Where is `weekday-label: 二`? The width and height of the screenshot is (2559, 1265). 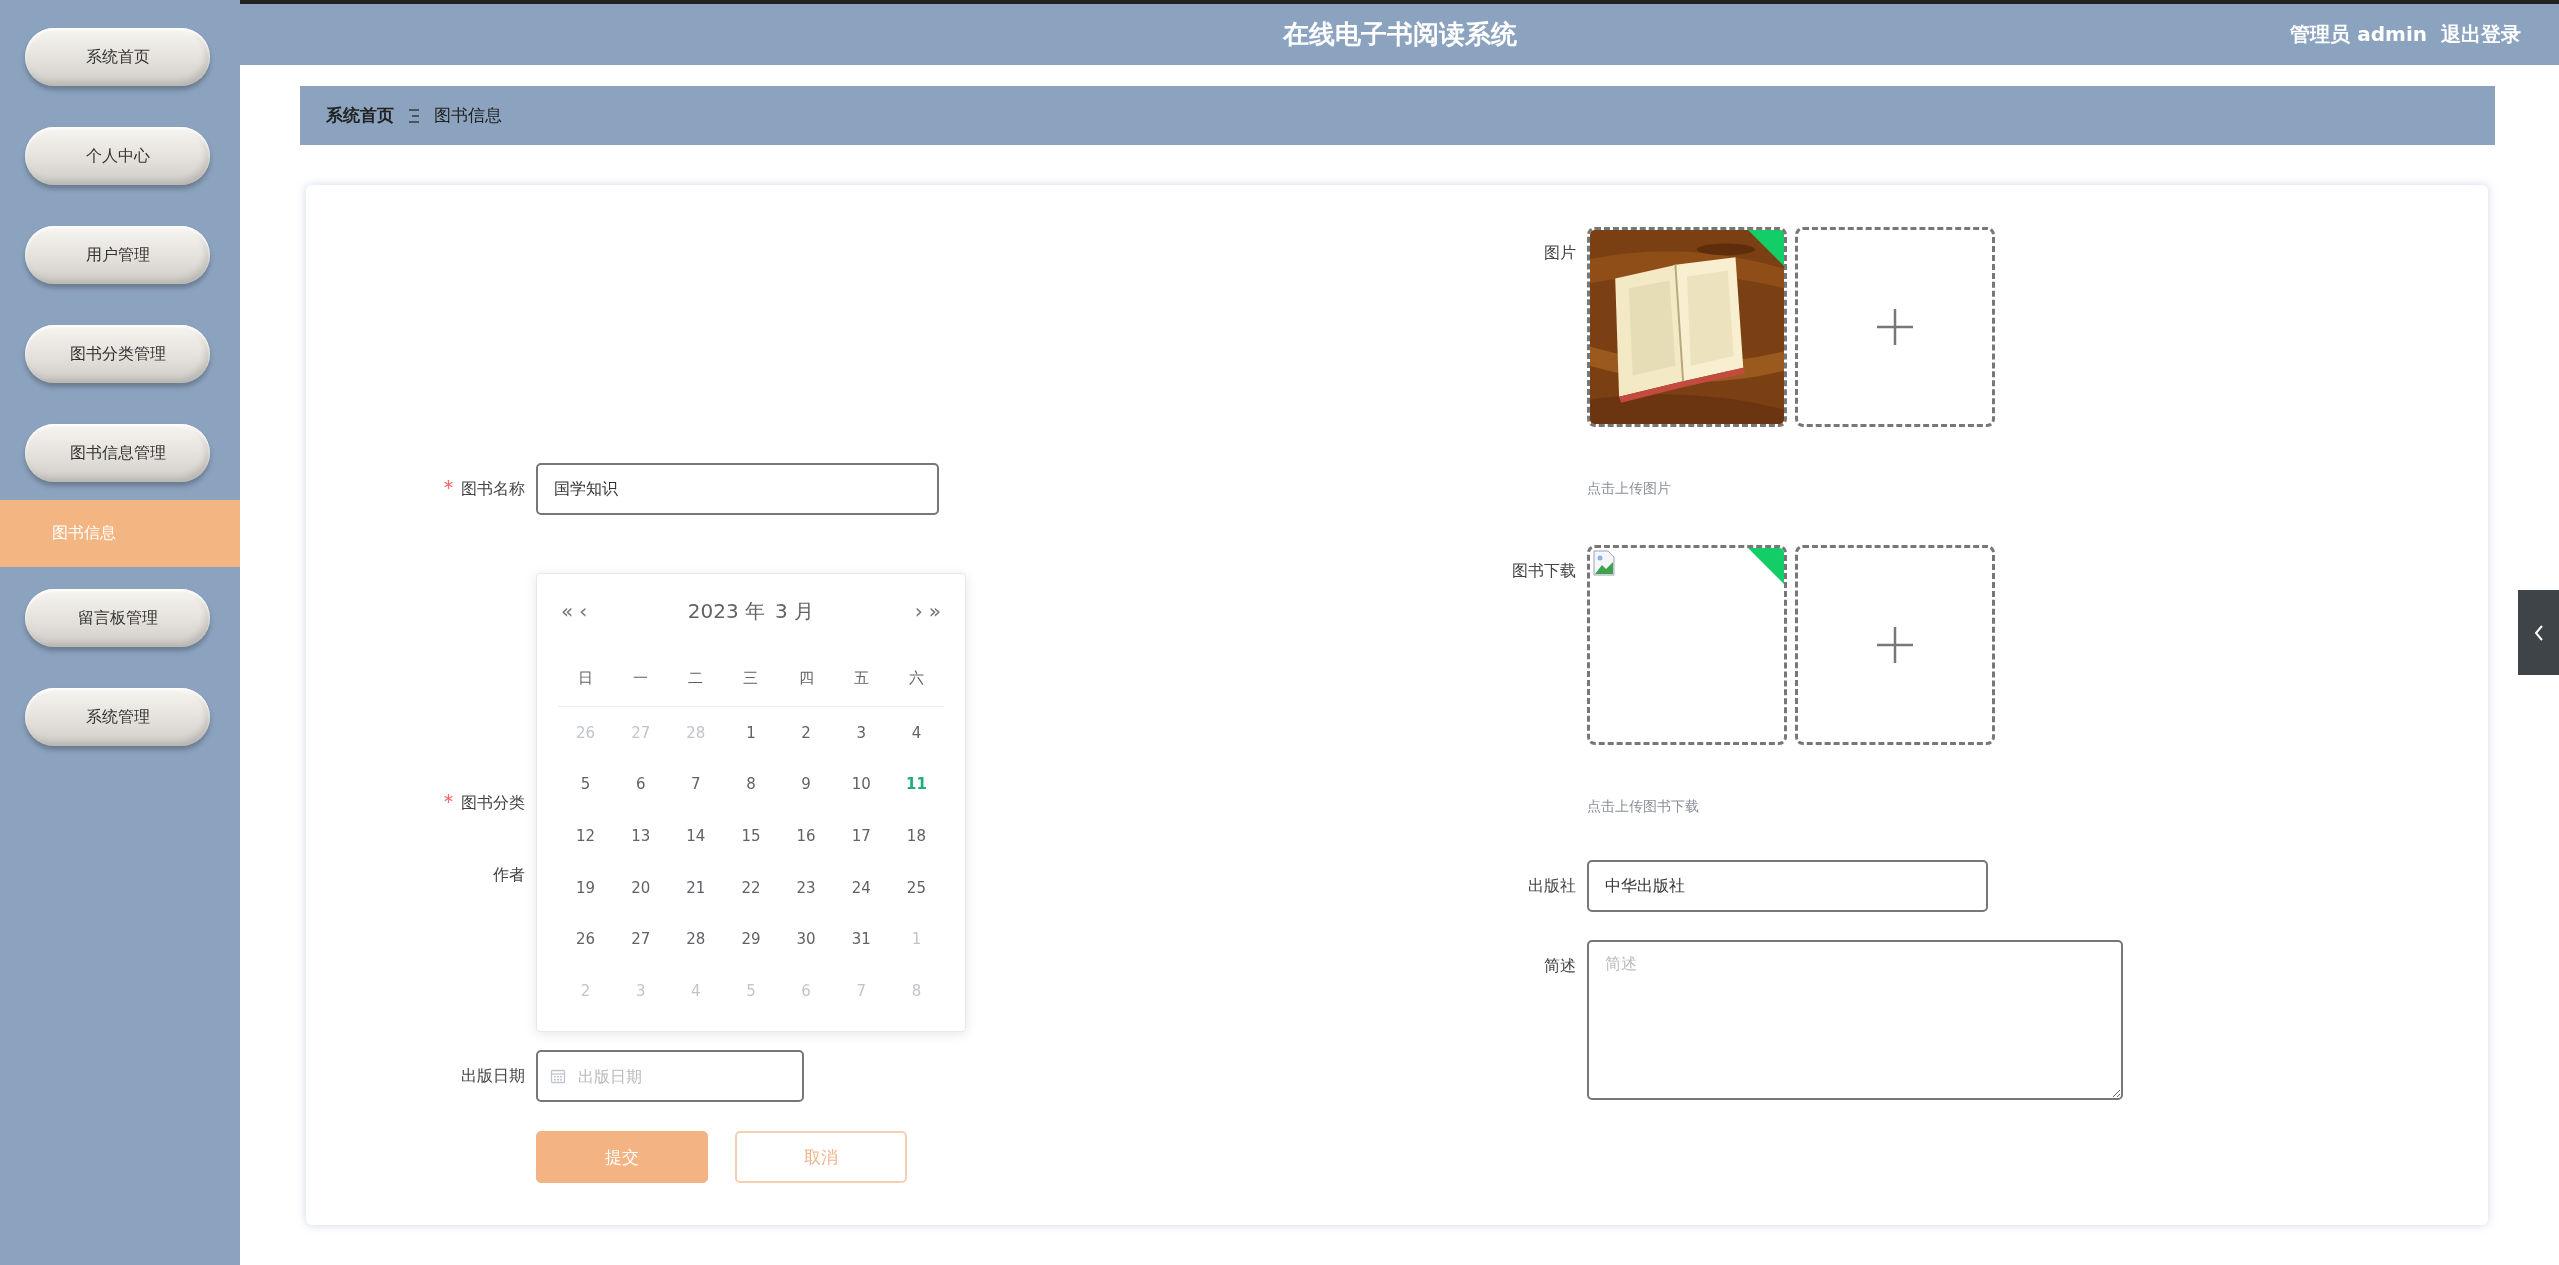
weekday-label: 二 is located at coordinates (696, 678).